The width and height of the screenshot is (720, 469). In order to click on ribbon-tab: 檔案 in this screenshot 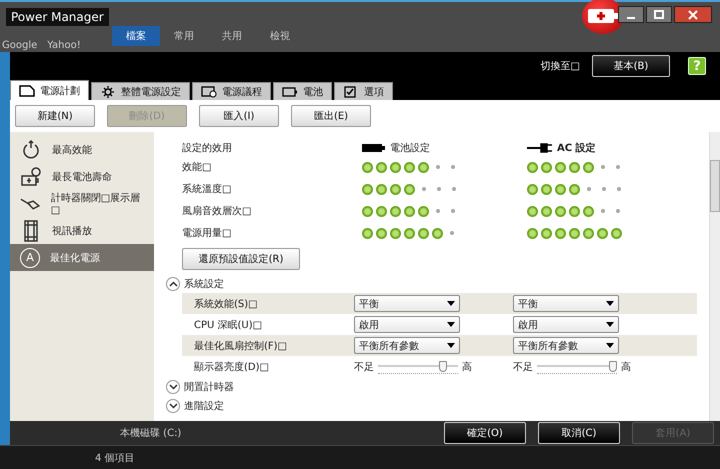, I will do `click(136, 36)`.